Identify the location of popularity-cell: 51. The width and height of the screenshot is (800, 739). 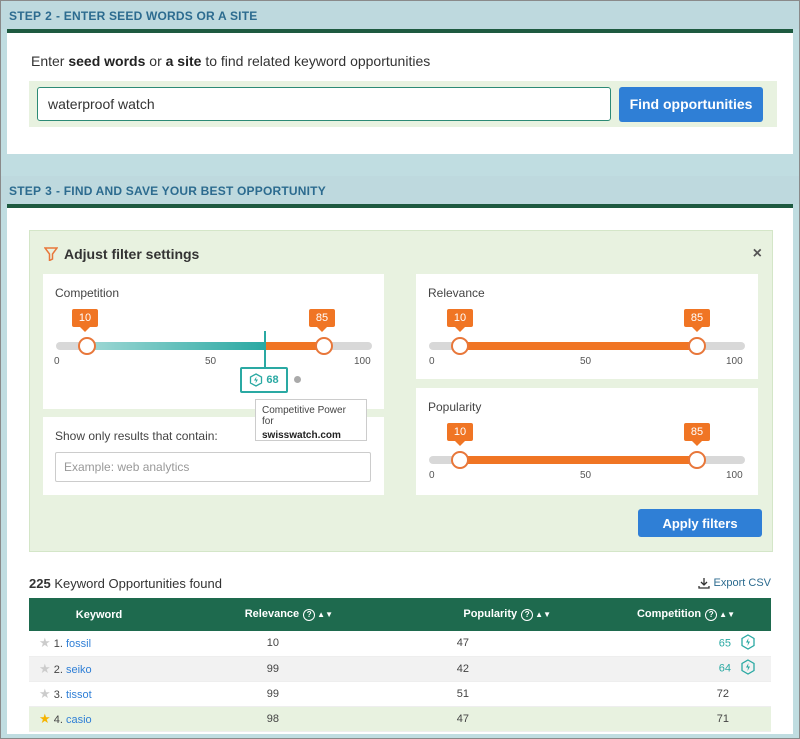
(462, 693).